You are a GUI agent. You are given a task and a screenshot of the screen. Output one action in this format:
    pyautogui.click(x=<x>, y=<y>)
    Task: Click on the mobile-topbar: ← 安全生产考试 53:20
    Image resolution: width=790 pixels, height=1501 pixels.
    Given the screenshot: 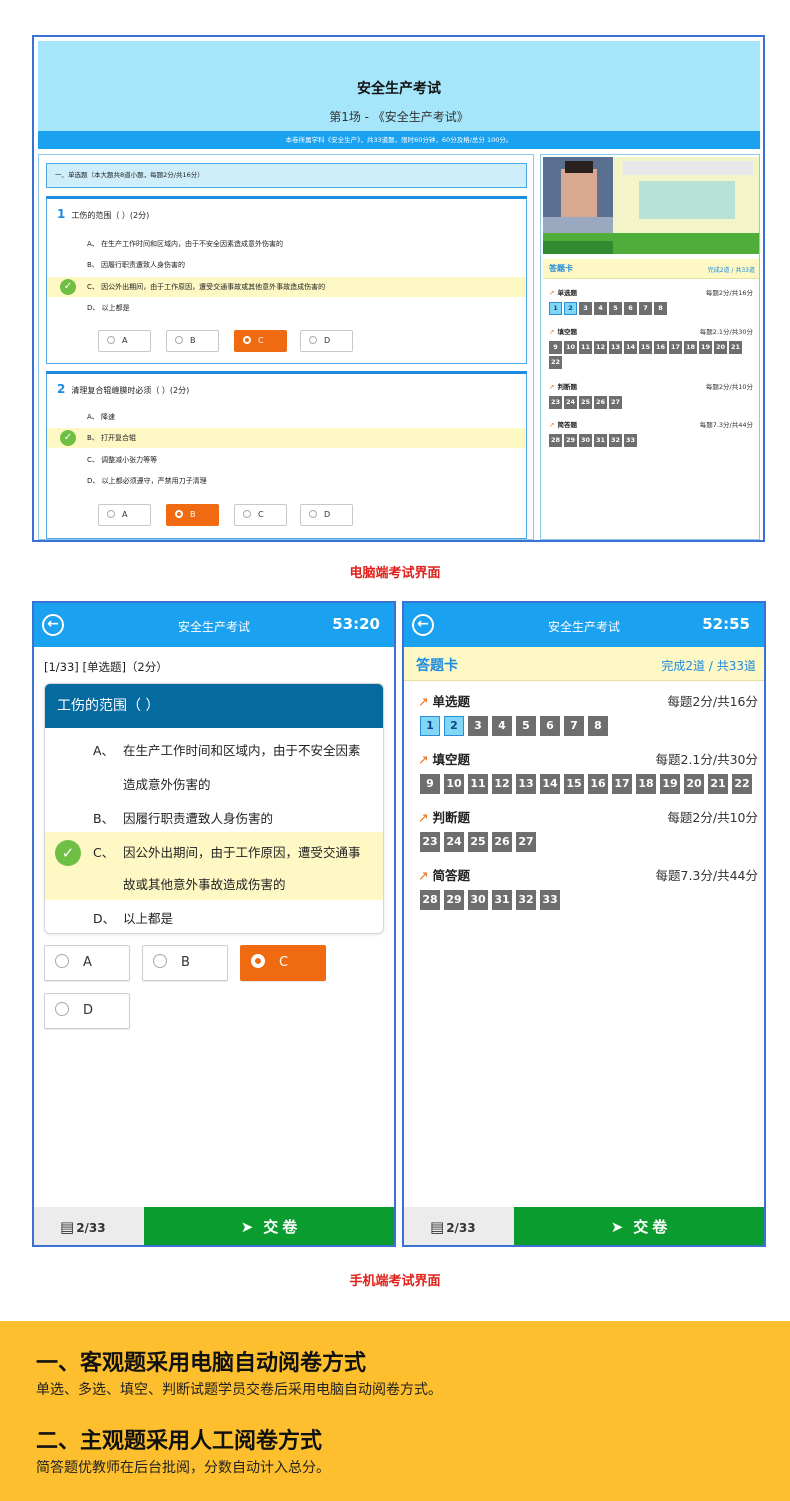 What is the action you would take?
    pyautogui.click(x=214, y=625)
    